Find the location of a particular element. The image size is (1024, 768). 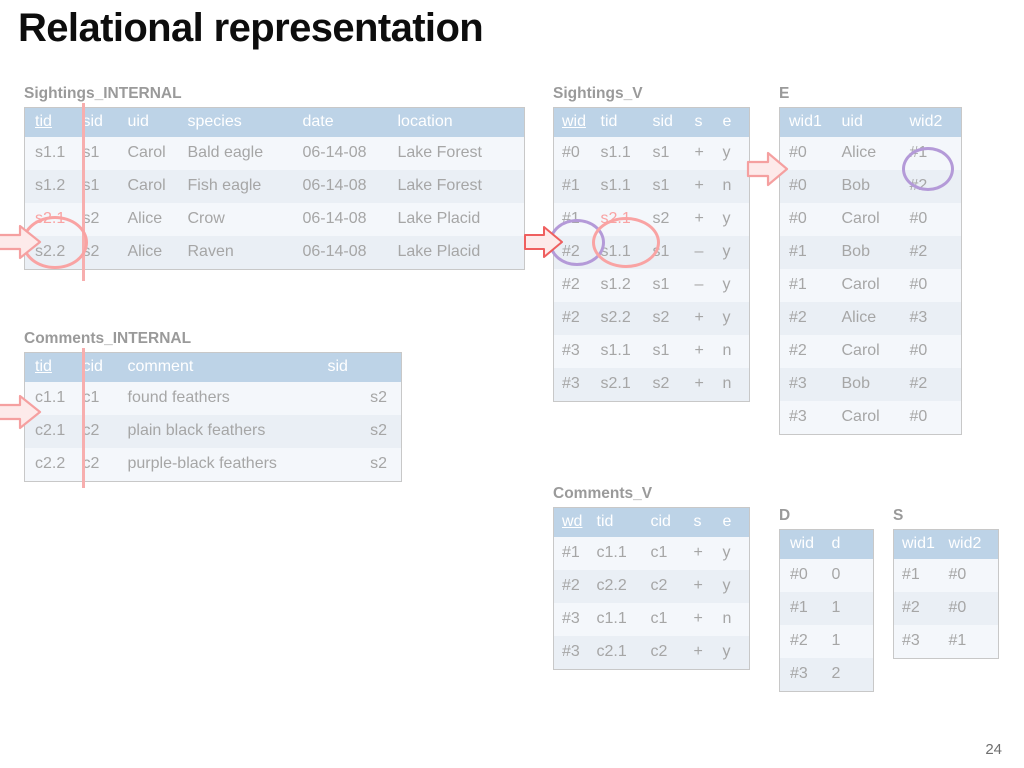

table-header-row: wd tid cid s e is located at coordinates (651, 522).